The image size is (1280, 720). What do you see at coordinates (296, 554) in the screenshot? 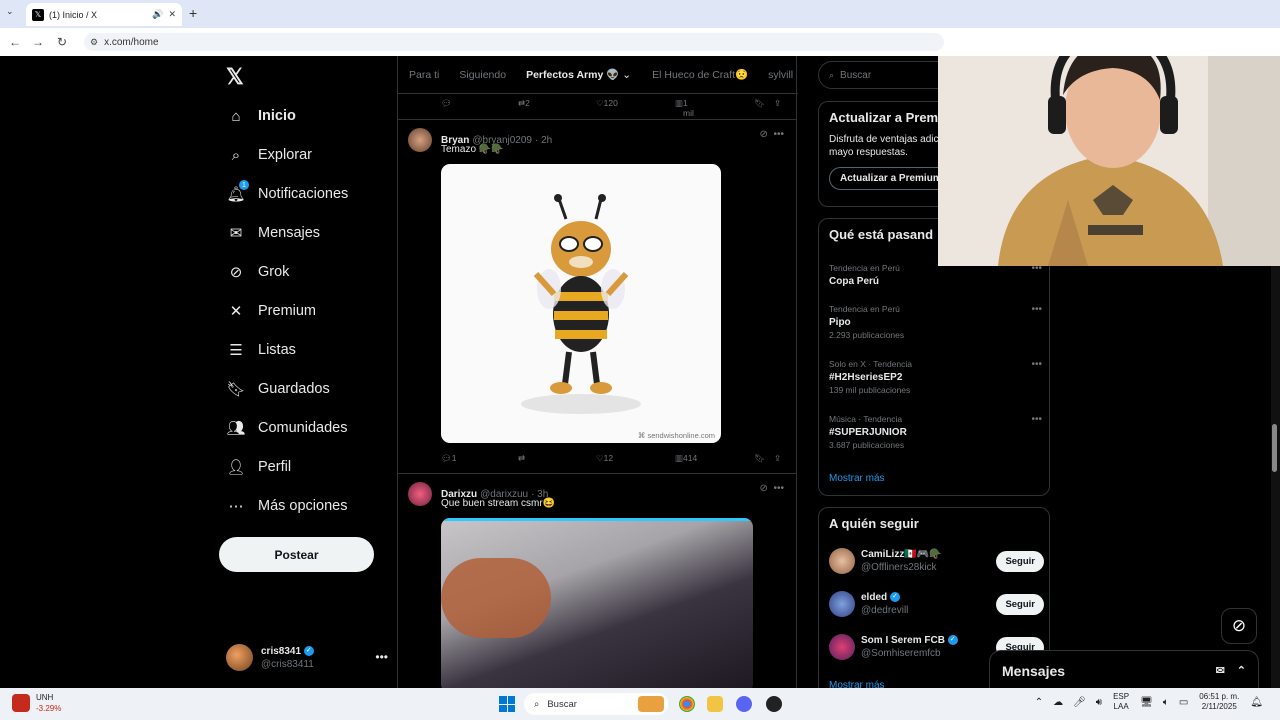
I see `post-button: Postear` at bounding box center [296, 554].